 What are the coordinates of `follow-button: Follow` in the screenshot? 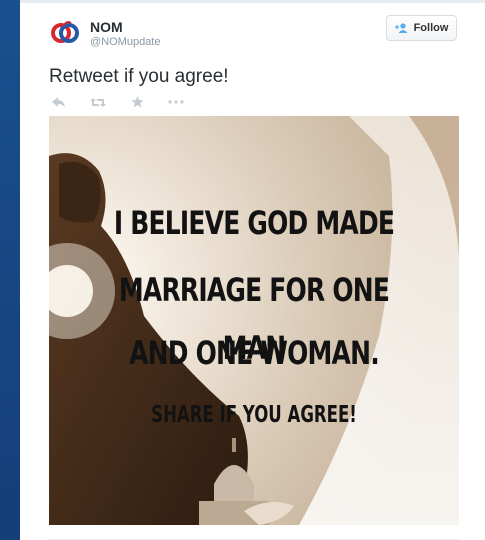 It's located at (421, 28).